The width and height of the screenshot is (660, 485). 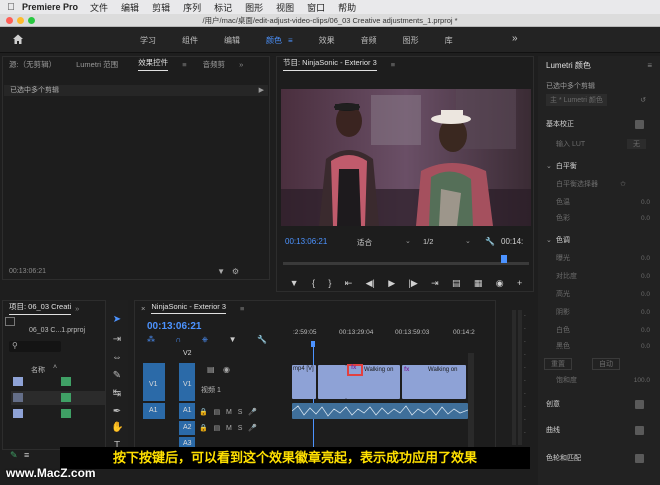 I want to click on audio-clip, so click(x=380, y=411).